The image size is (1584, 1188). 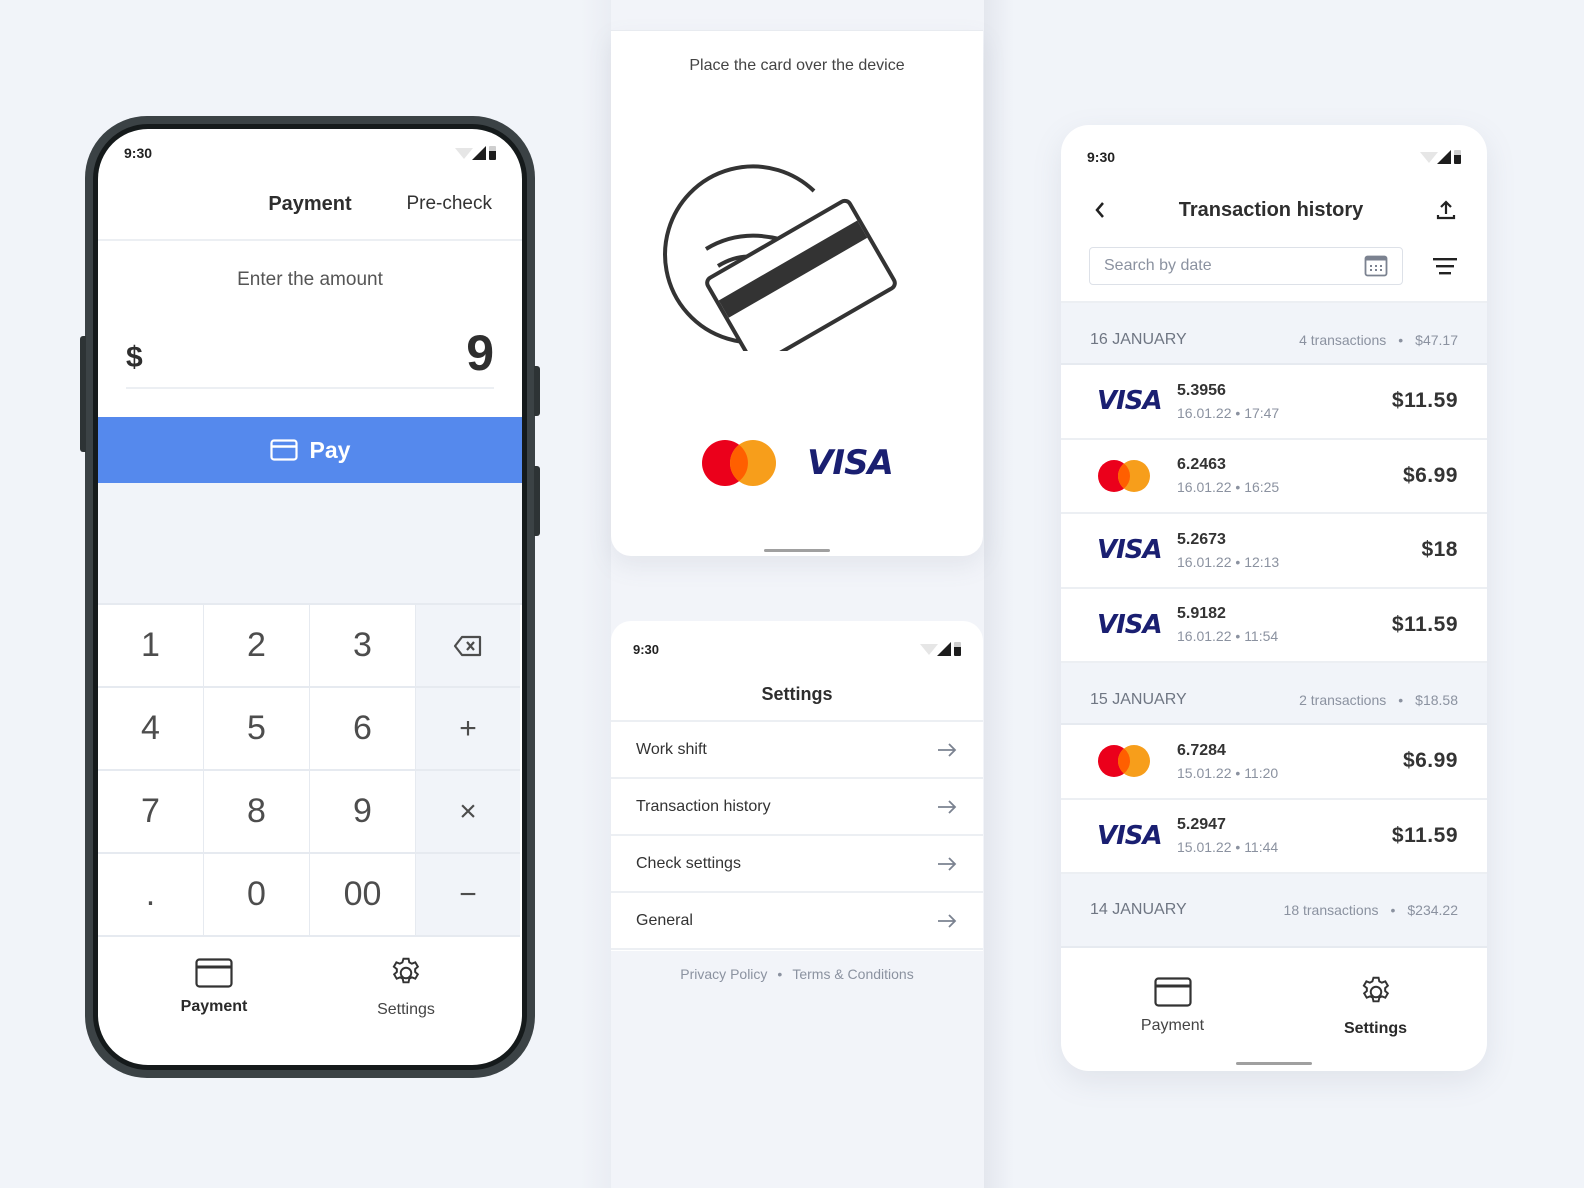 I want to click on keypad-key: 3, so click(x=363, y=646).